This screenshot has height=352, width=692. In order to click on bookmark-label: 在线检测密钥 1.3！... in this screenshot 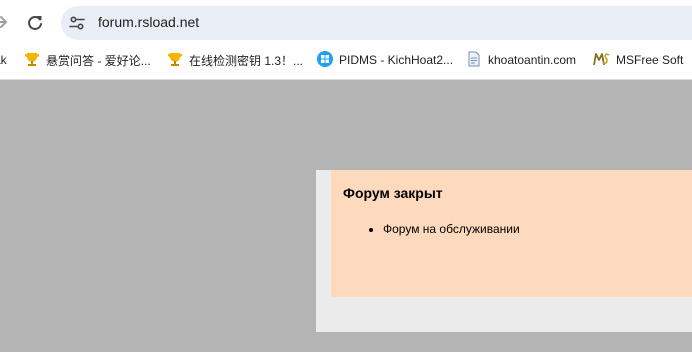, I will do `click(246, 60)`.